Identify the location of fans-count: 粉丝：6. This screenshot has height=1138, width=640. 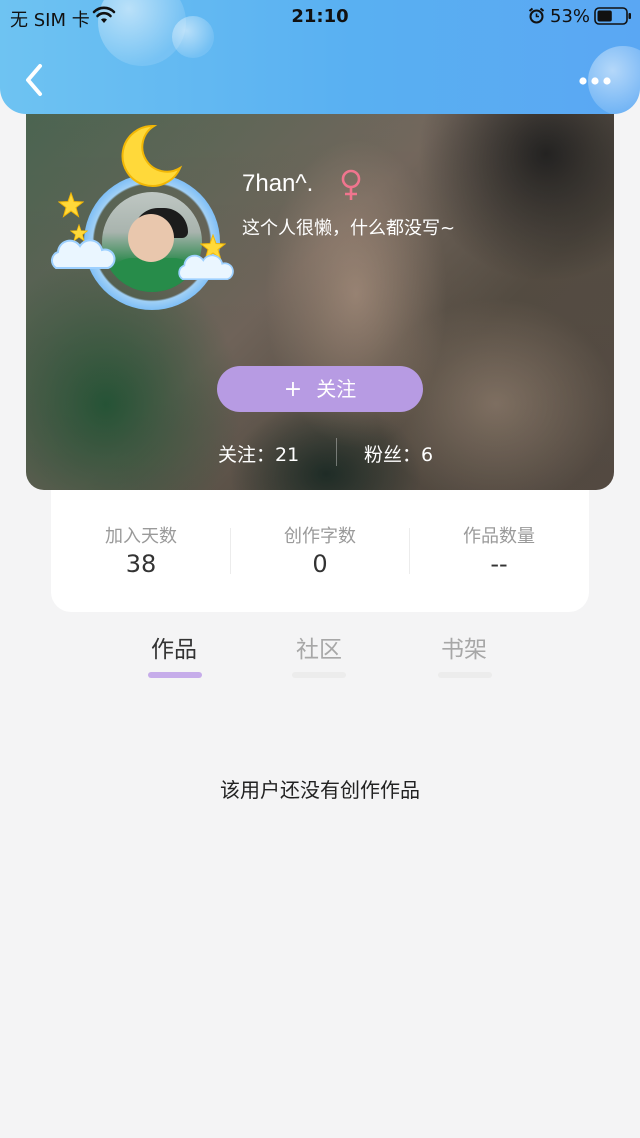
(398, 453).